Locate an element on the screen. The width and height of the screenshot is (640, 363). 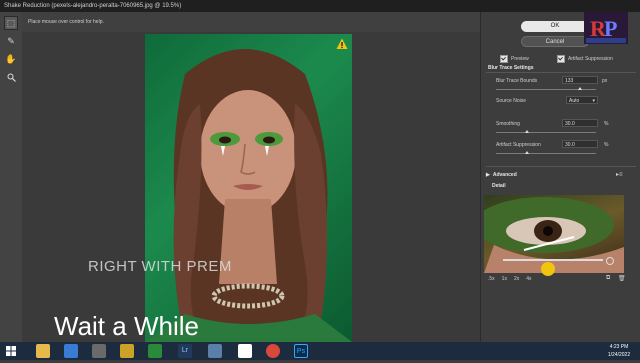
artifact-unit: % is located at coordinates (606, 145).